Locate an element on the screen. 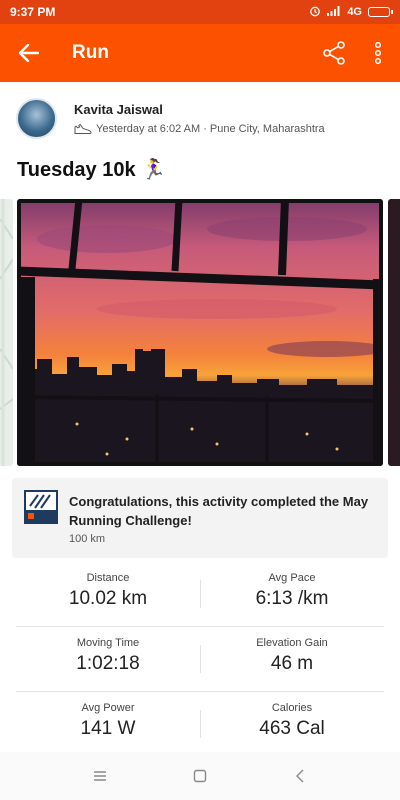 The image size is (400, 800). stat-value: 6:13 /km is located at coordinates (292, 598).